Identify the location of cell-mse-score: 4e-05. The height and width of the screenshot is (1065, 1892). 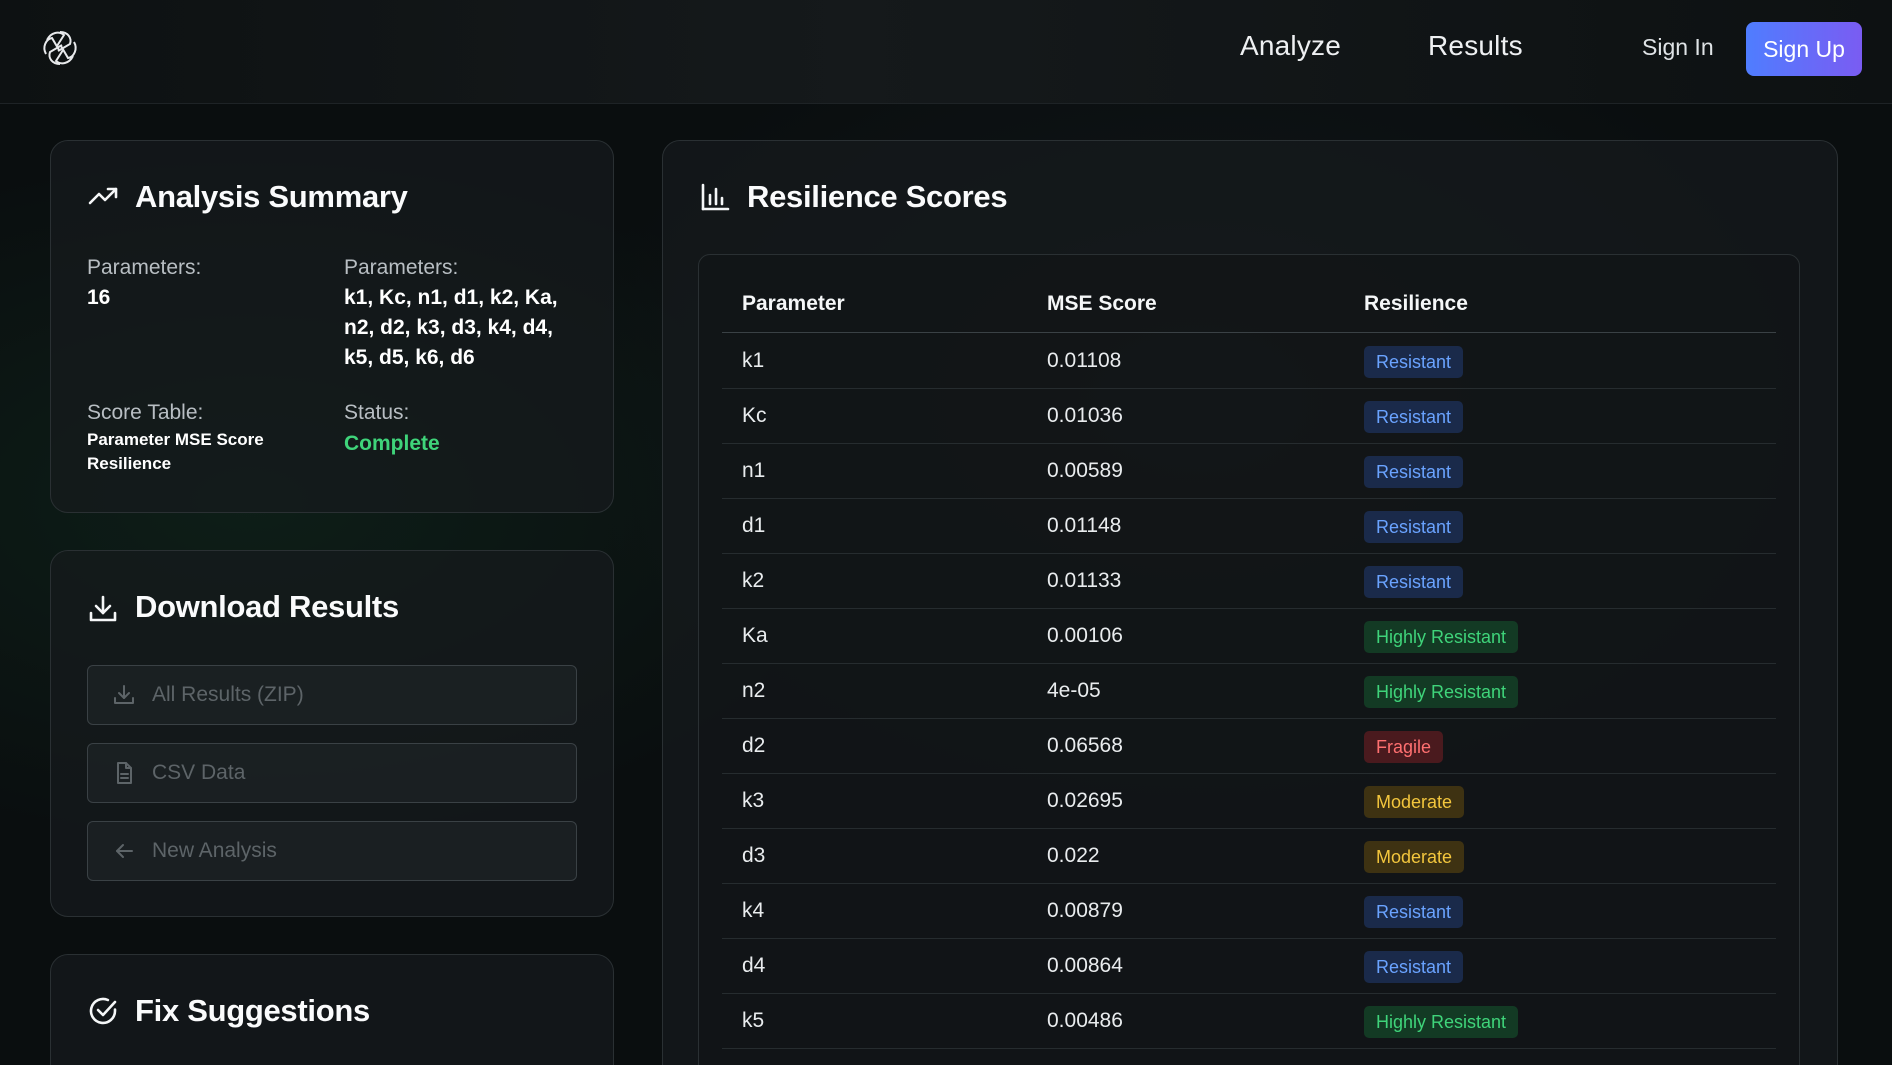
(1074, 690).